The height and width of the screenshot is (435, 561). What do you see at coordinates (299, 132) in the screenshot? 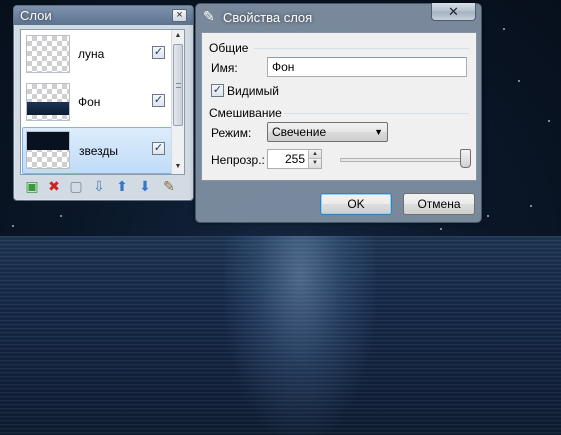
I see `blend-mode-value: Свечение` at bounding box center [299, 132].